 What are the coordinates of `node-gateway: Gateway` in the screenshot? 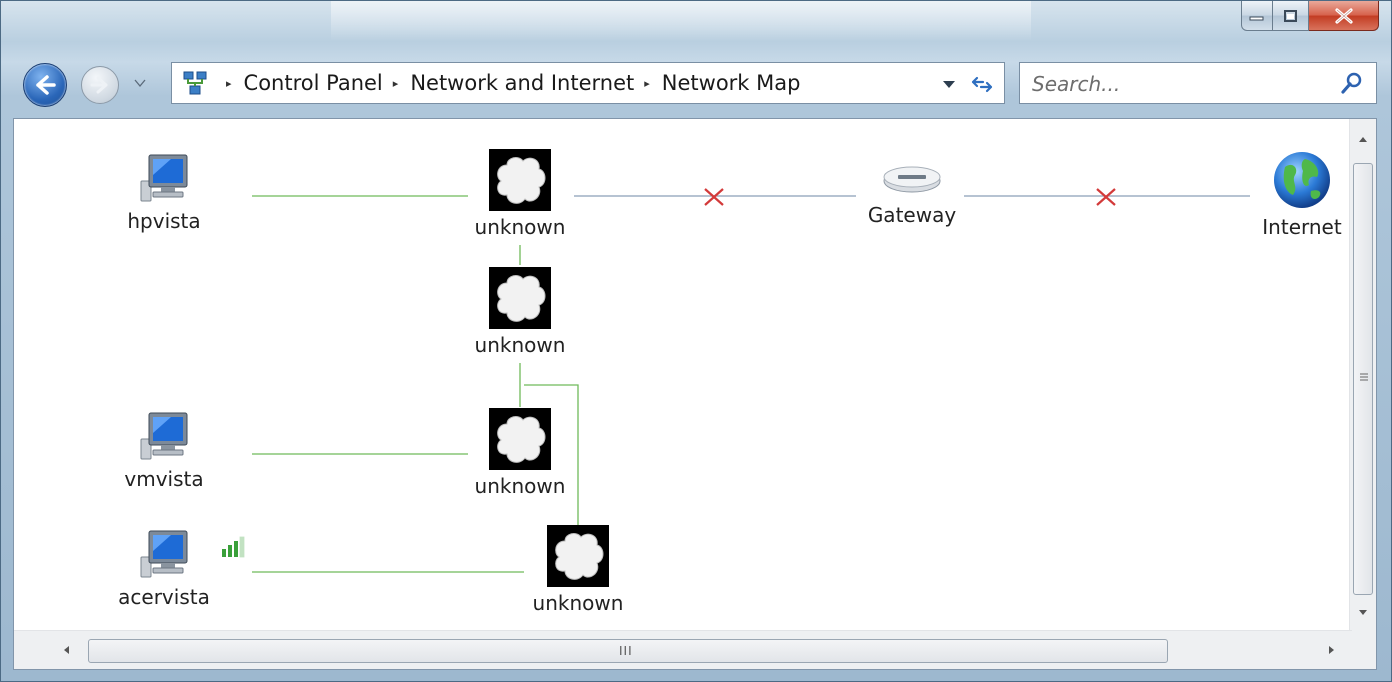 It's located at (912, 193).